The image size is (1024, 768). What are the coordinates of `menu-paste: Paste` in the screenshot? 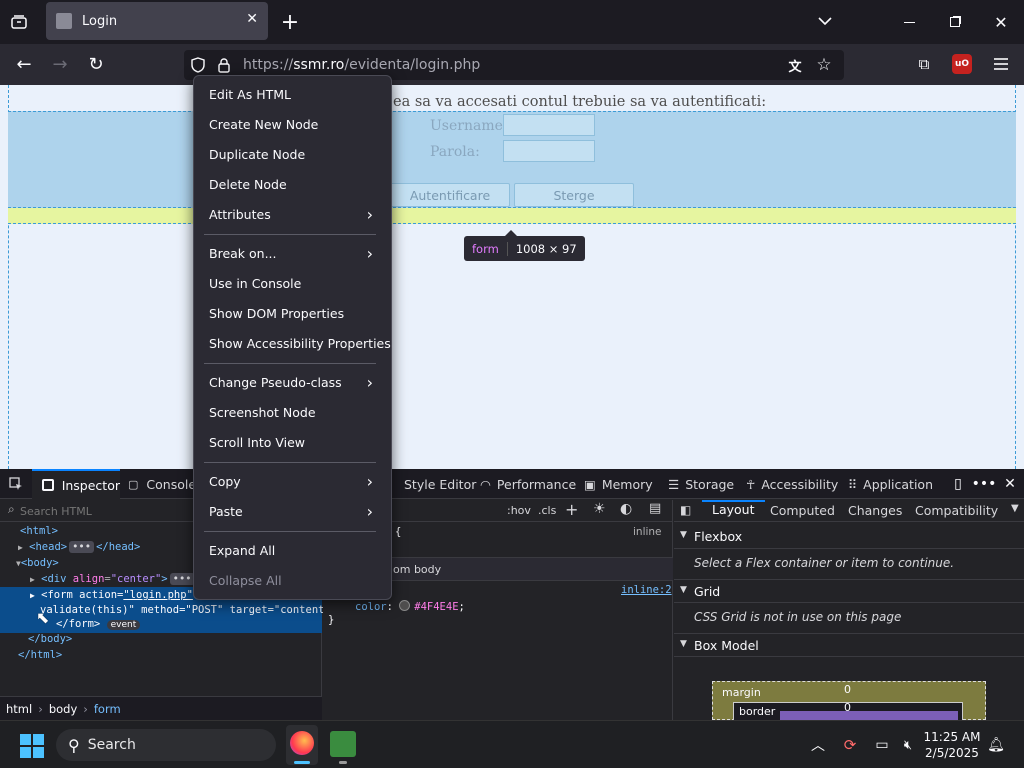 It's located at (226, 512).